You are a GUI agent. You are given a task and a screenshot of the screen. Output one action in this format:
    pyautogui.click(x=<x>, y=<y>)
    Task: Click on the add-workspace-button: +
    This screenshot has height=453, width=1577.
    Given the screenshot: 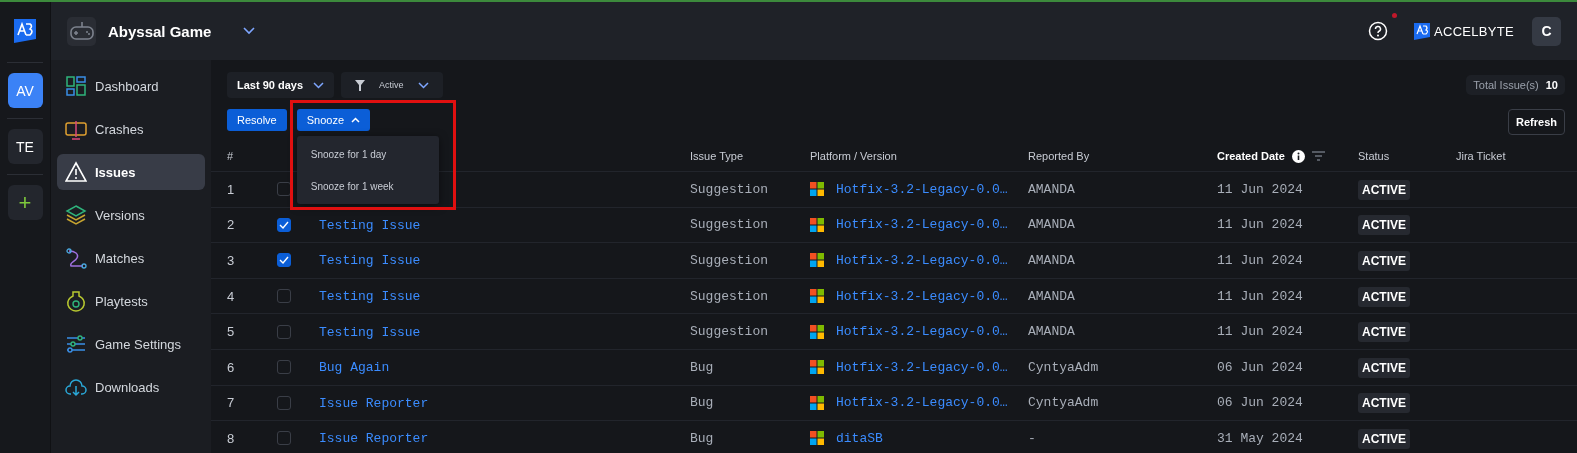 What is the action you would take?
    pyautogui.click(x=25, y=202)
    